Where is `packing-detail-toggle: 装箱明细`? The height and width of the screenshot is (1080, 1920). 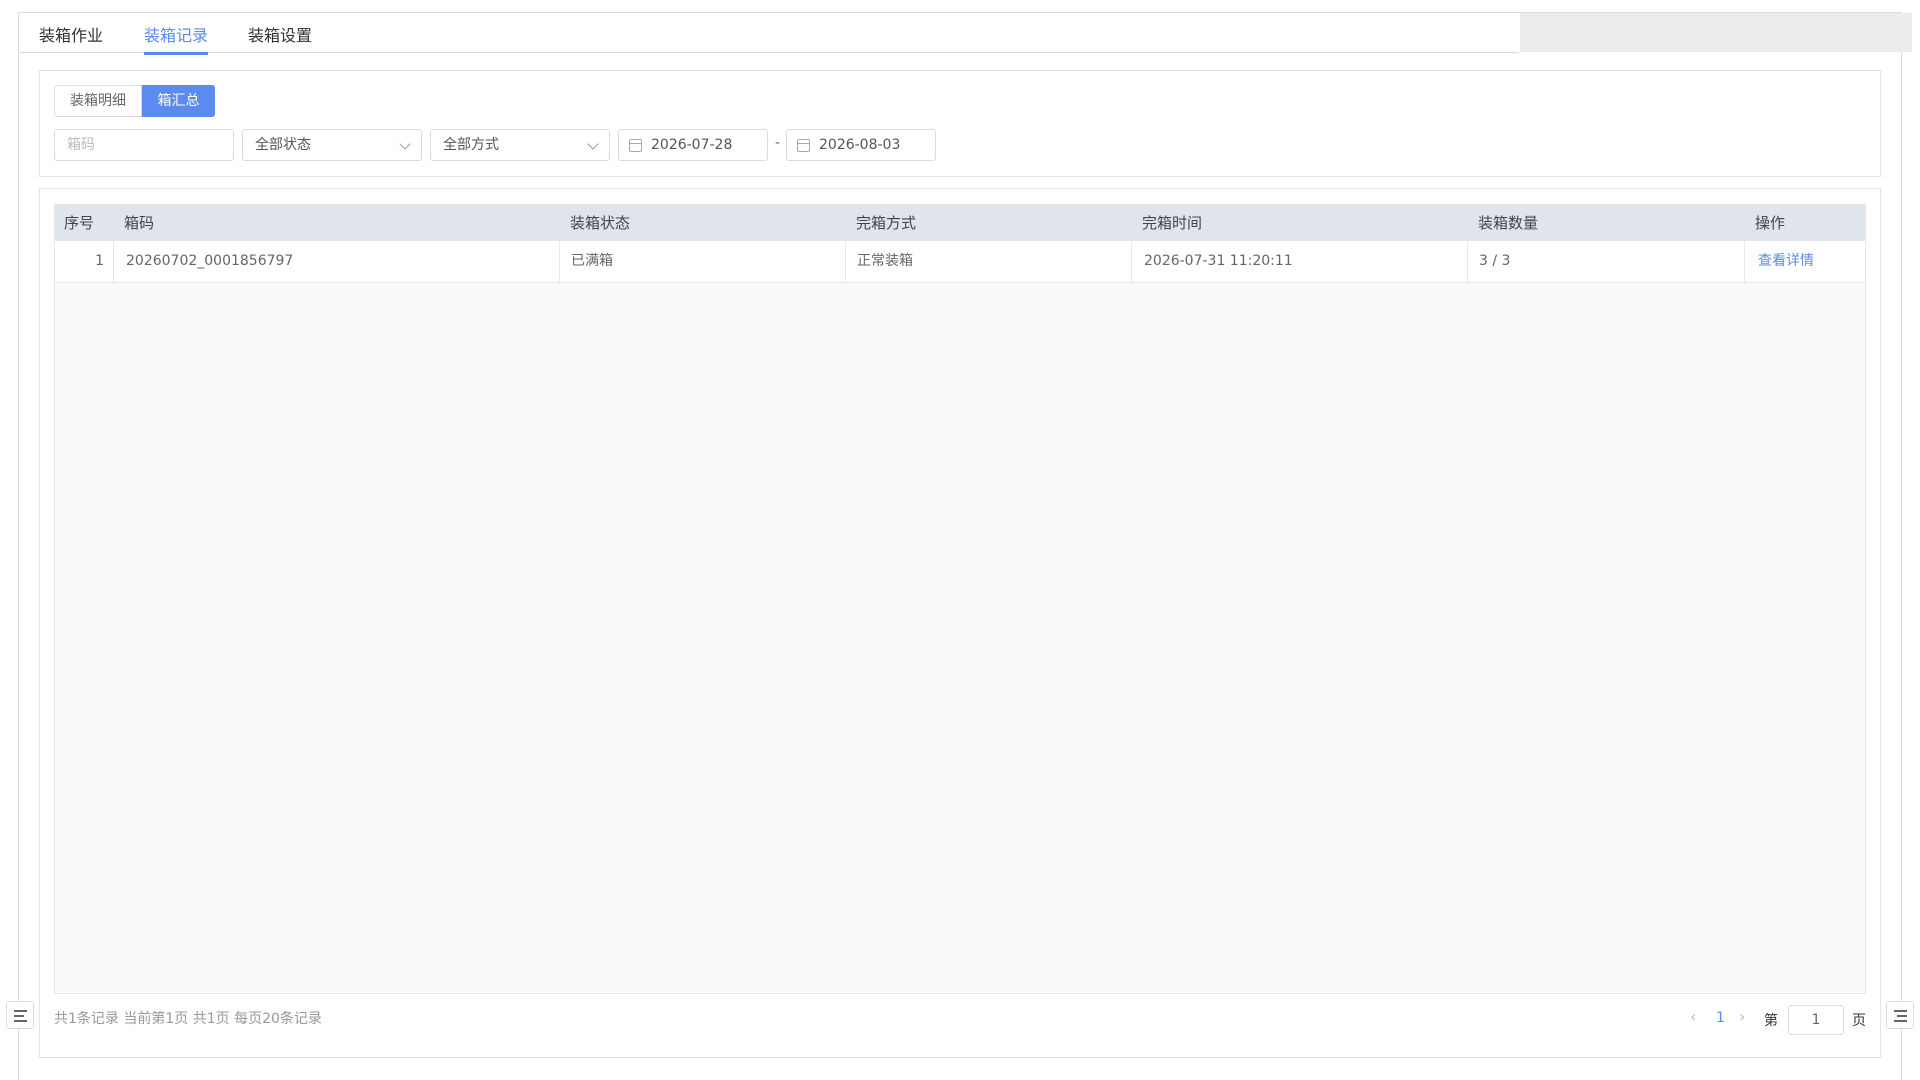 packing-detail-toggle: 装箱明细 is located at coordinates (98, 101).